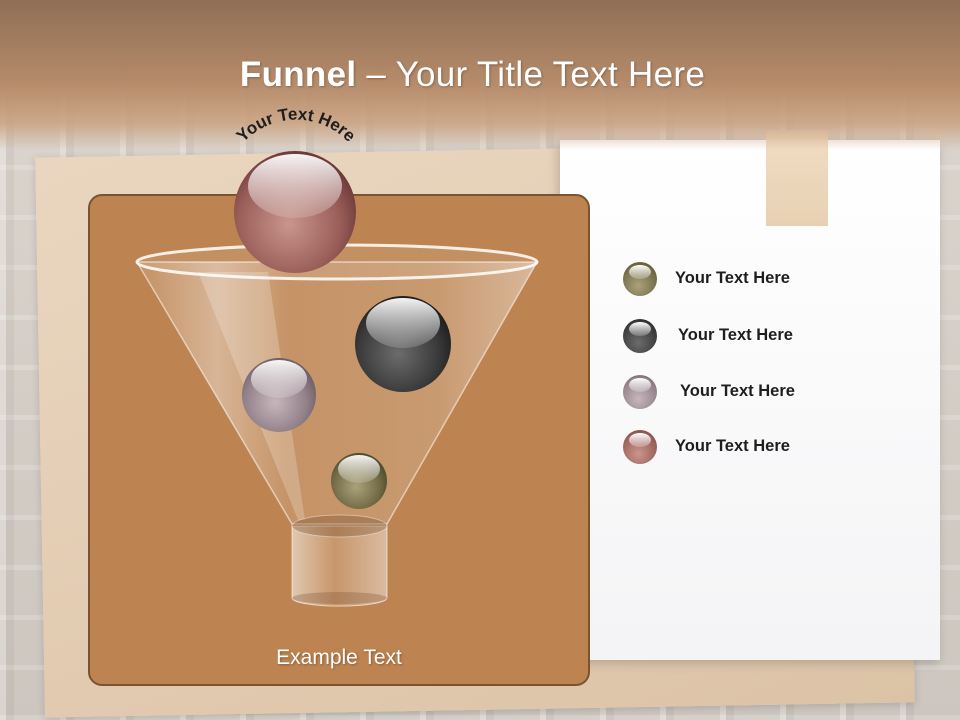  What do you see at coordinates (403, 344) in the screenshot?
I see `funnel-ball-dark` at bounding box center [403, 344].